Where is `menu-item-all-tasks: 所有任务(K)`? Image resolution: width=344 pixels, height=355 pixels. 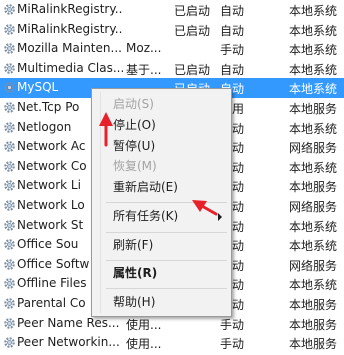
menu-item-all-tasks: 所有任务(K) is located at coordinates (145, 216).